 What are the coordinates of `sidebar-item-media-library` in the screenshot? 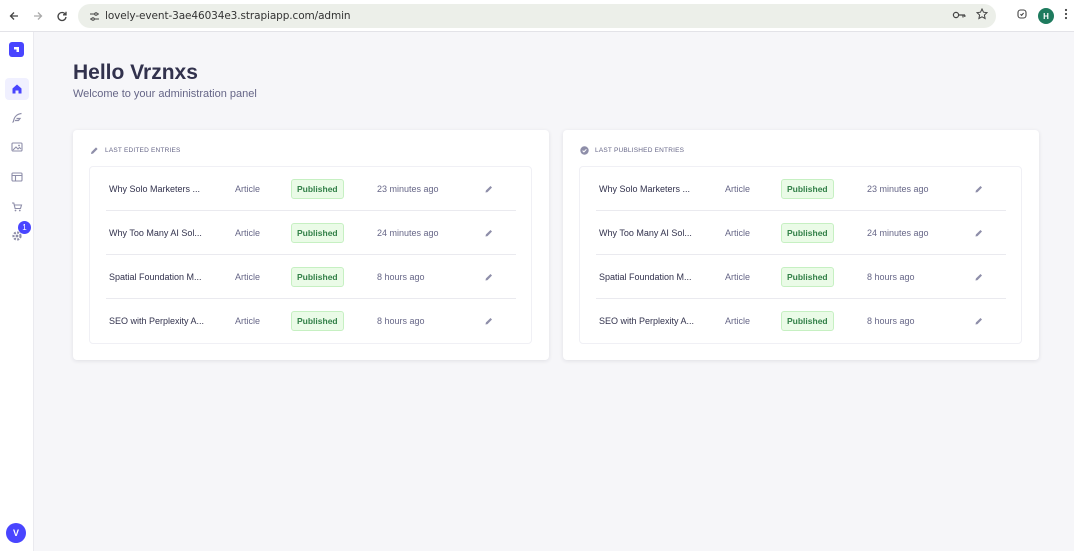 It's located at (17, 147).